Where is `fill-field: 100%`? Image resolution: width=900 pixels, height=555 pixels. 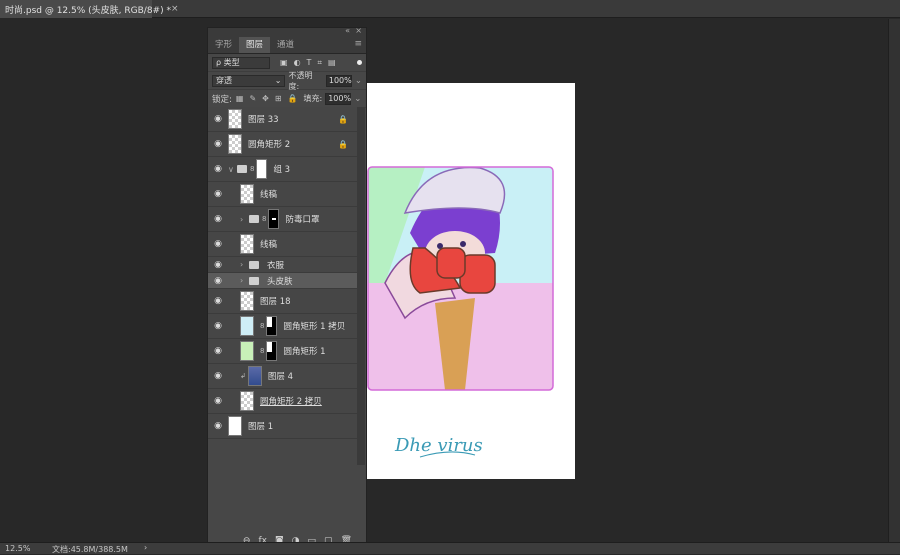
fill-field: 100% is located at coordinates (338, 98).